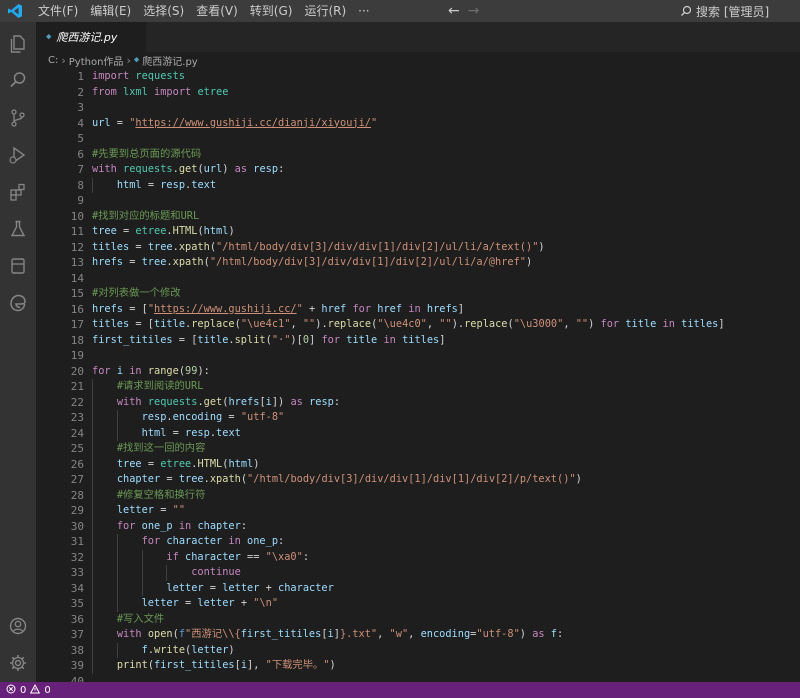  I want to click on line-number: 5, so click(80, 138).